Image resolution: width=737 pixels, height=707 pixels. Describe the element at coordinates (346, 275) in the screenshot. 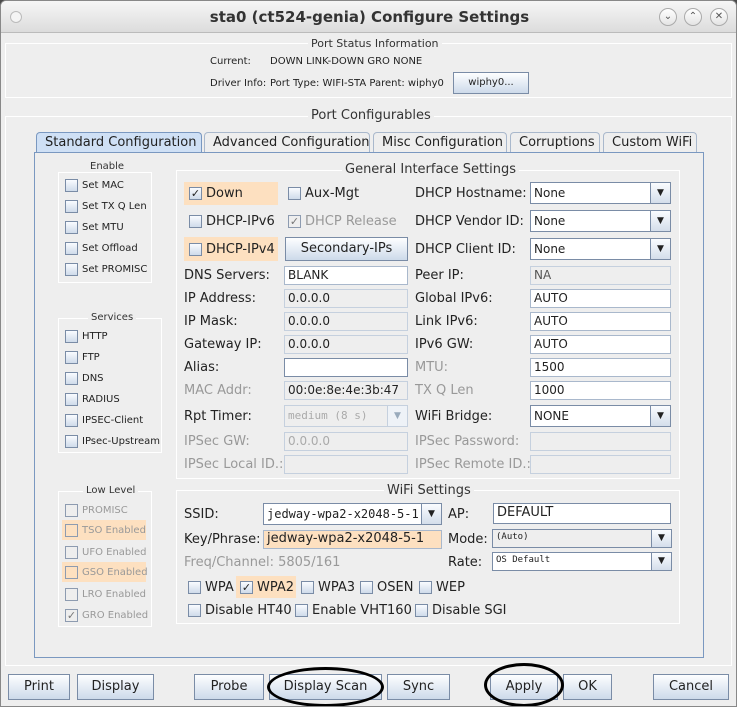

I see `dns-servers-input: BLANK` at that location.